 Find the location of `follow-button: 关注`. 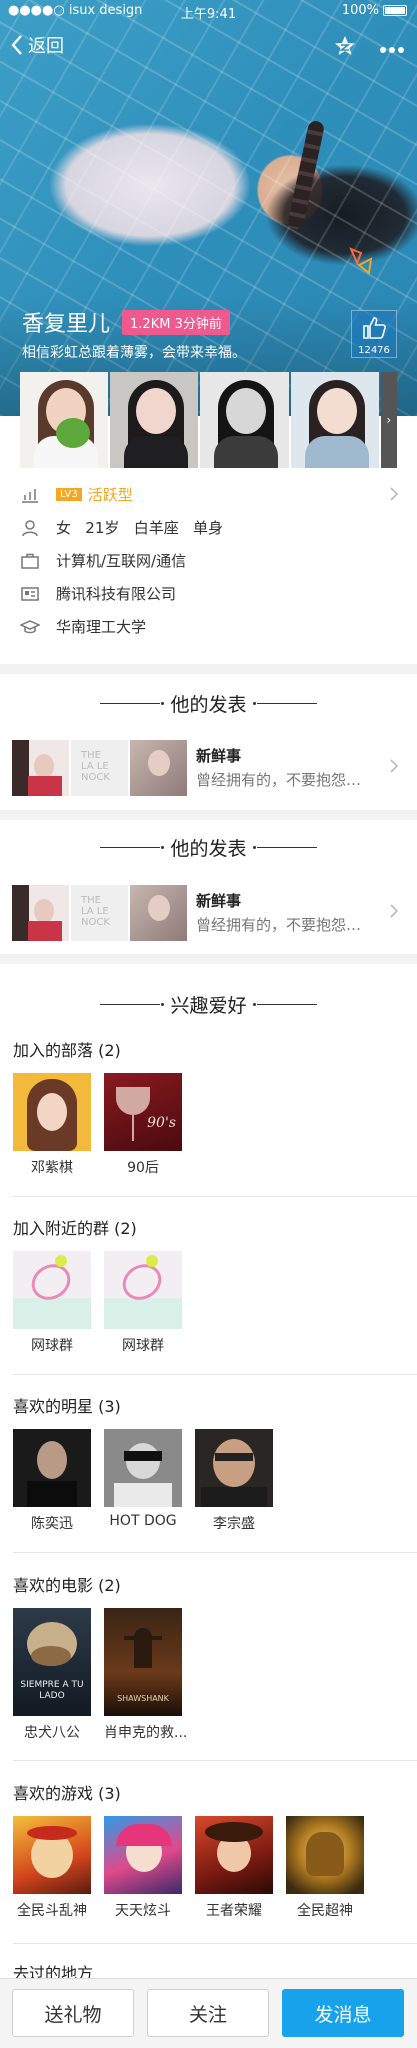

follow-button: 关注 is located at coordinates (208, 2013).